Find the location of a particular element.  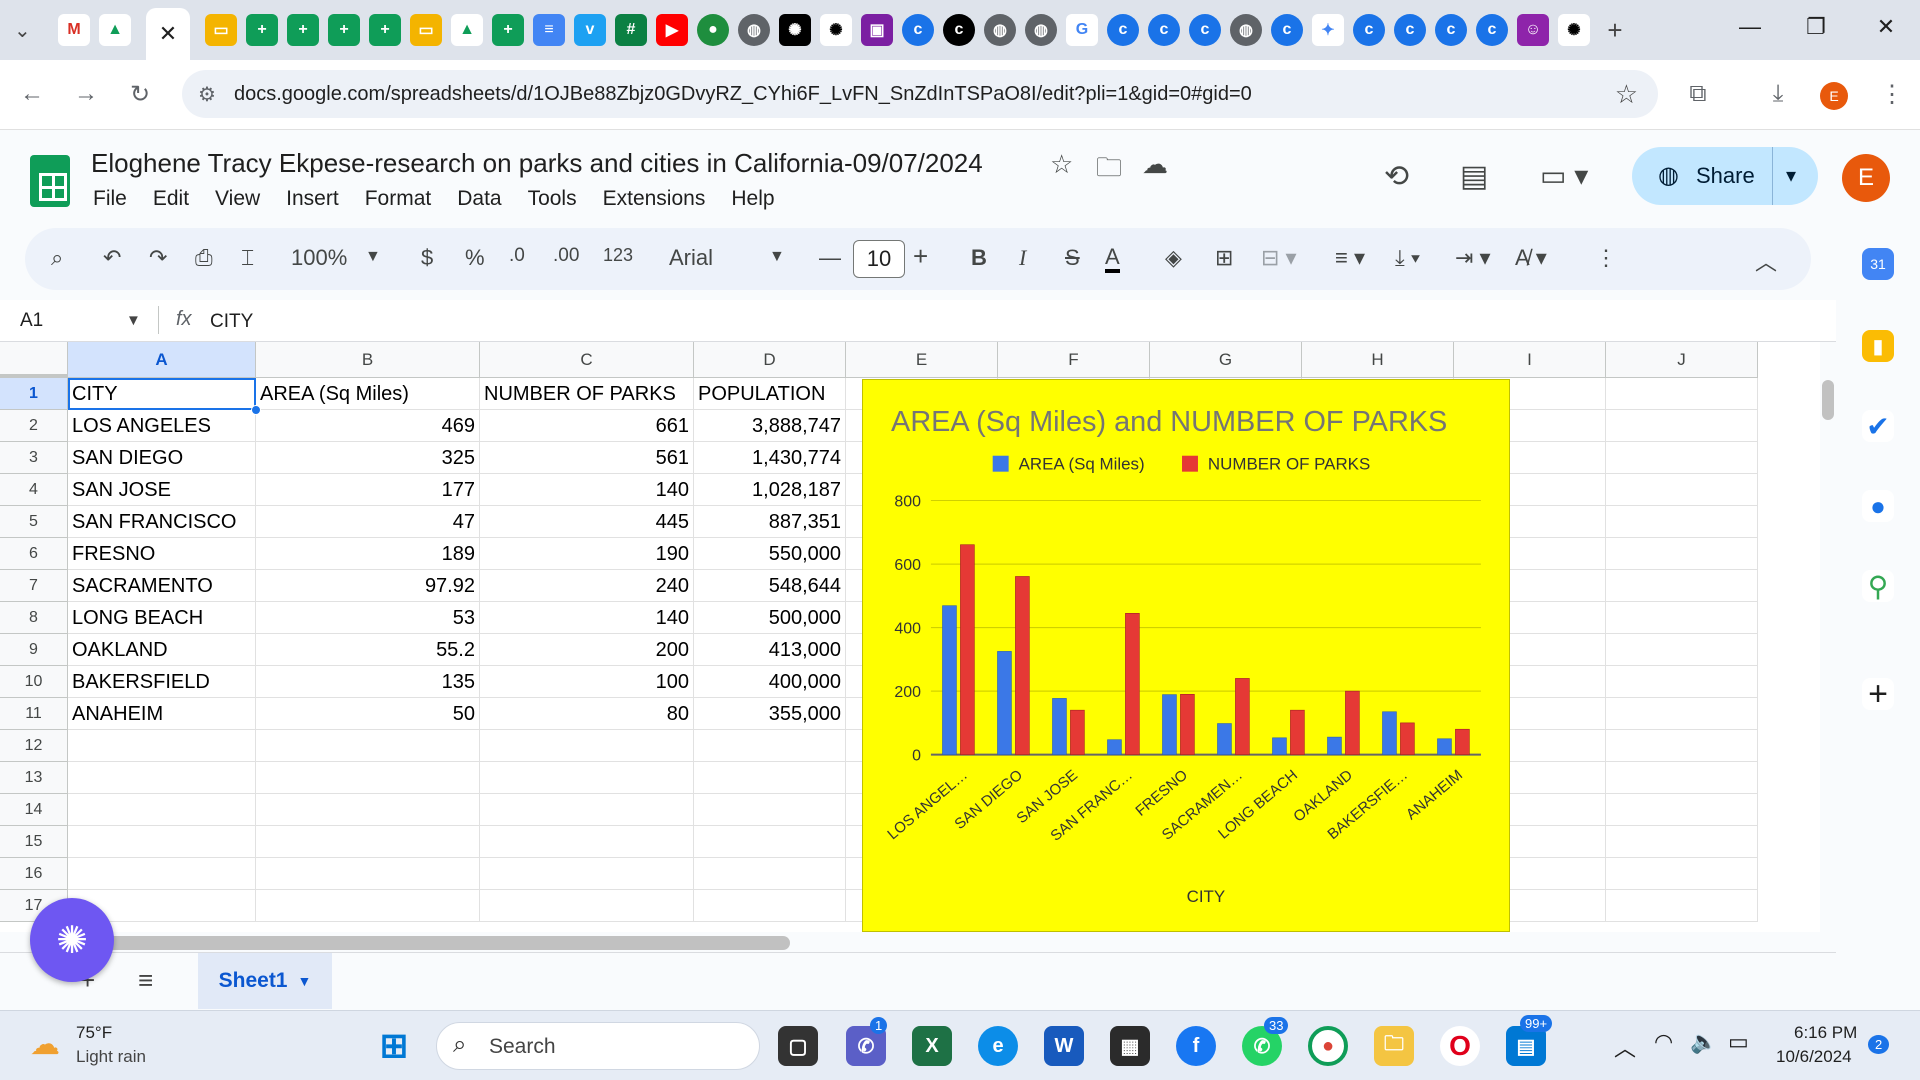

menu-extensions: Extensions is located at coordinates (654, 199).